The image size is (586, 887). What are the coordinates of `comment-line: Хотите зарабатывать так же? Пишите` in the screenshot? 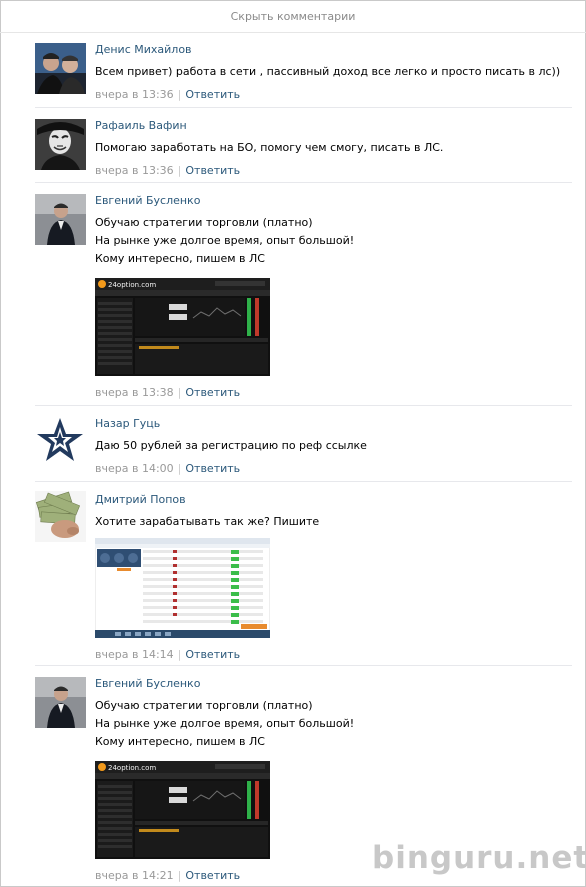 It's located at (207, 521).